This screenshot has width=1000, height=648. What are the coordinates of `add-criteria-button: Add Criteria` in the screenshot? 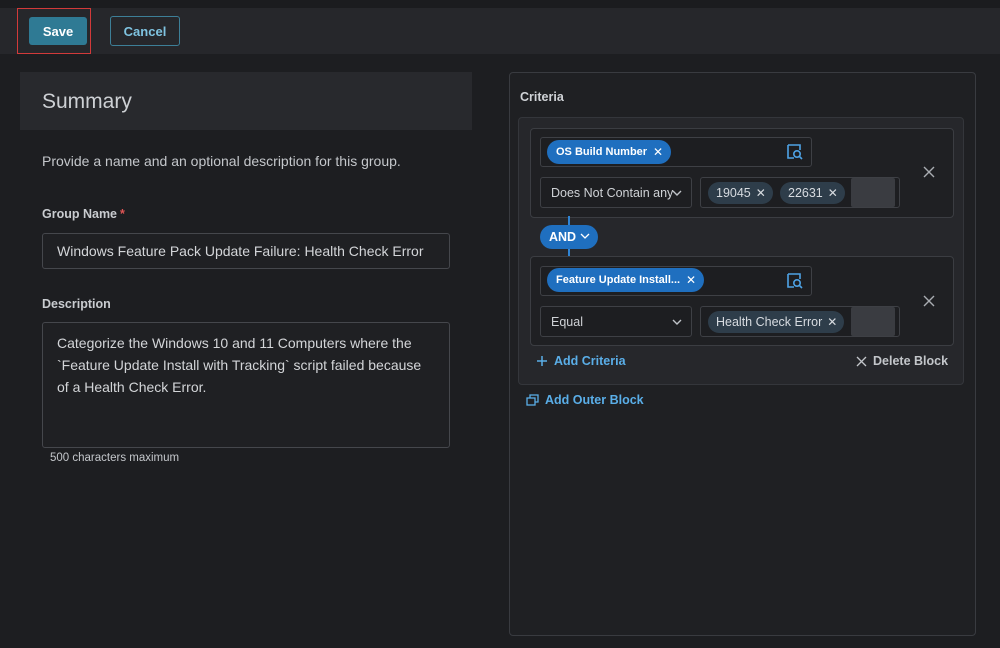 It's located at (581, 361).